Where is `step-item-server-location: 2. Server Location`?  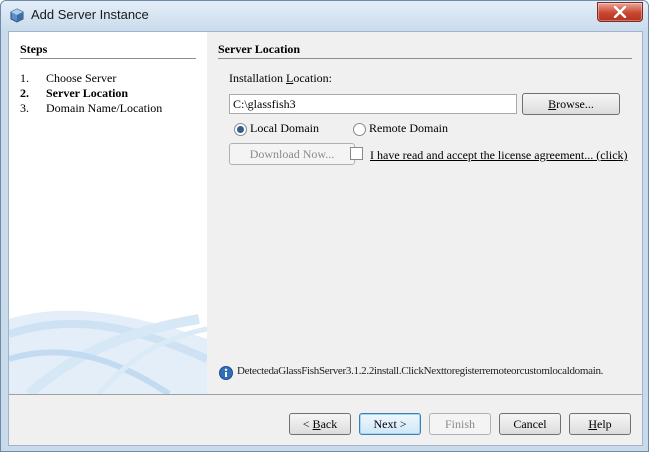 step-item-server-location: 2. Server Location is located at coordinates (74, 93).